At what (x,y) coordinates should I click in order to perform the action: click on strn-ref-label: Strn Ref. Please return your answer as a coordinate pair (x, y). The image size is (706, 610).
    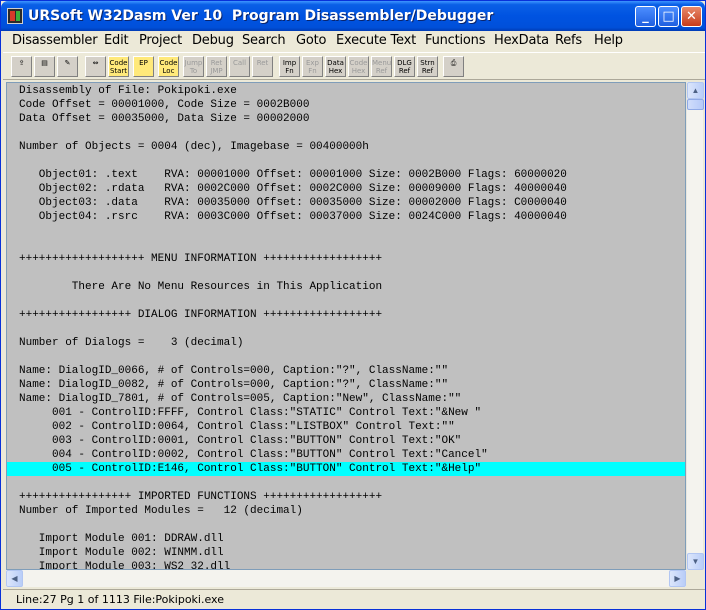
    Looking at the image, I should click on (427, 67).